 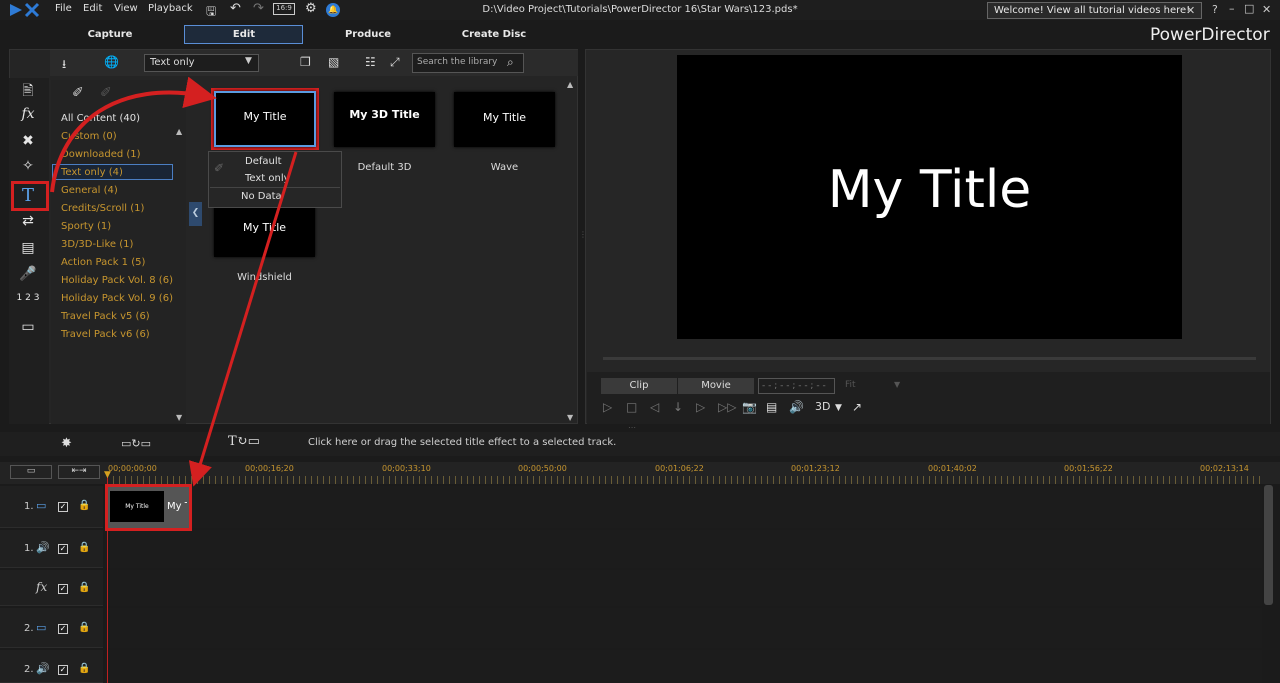 What do you see at coordinates (264, 229) in the screenshot?
I see `template-windshield: My Title` at bounding box center [264, 229].